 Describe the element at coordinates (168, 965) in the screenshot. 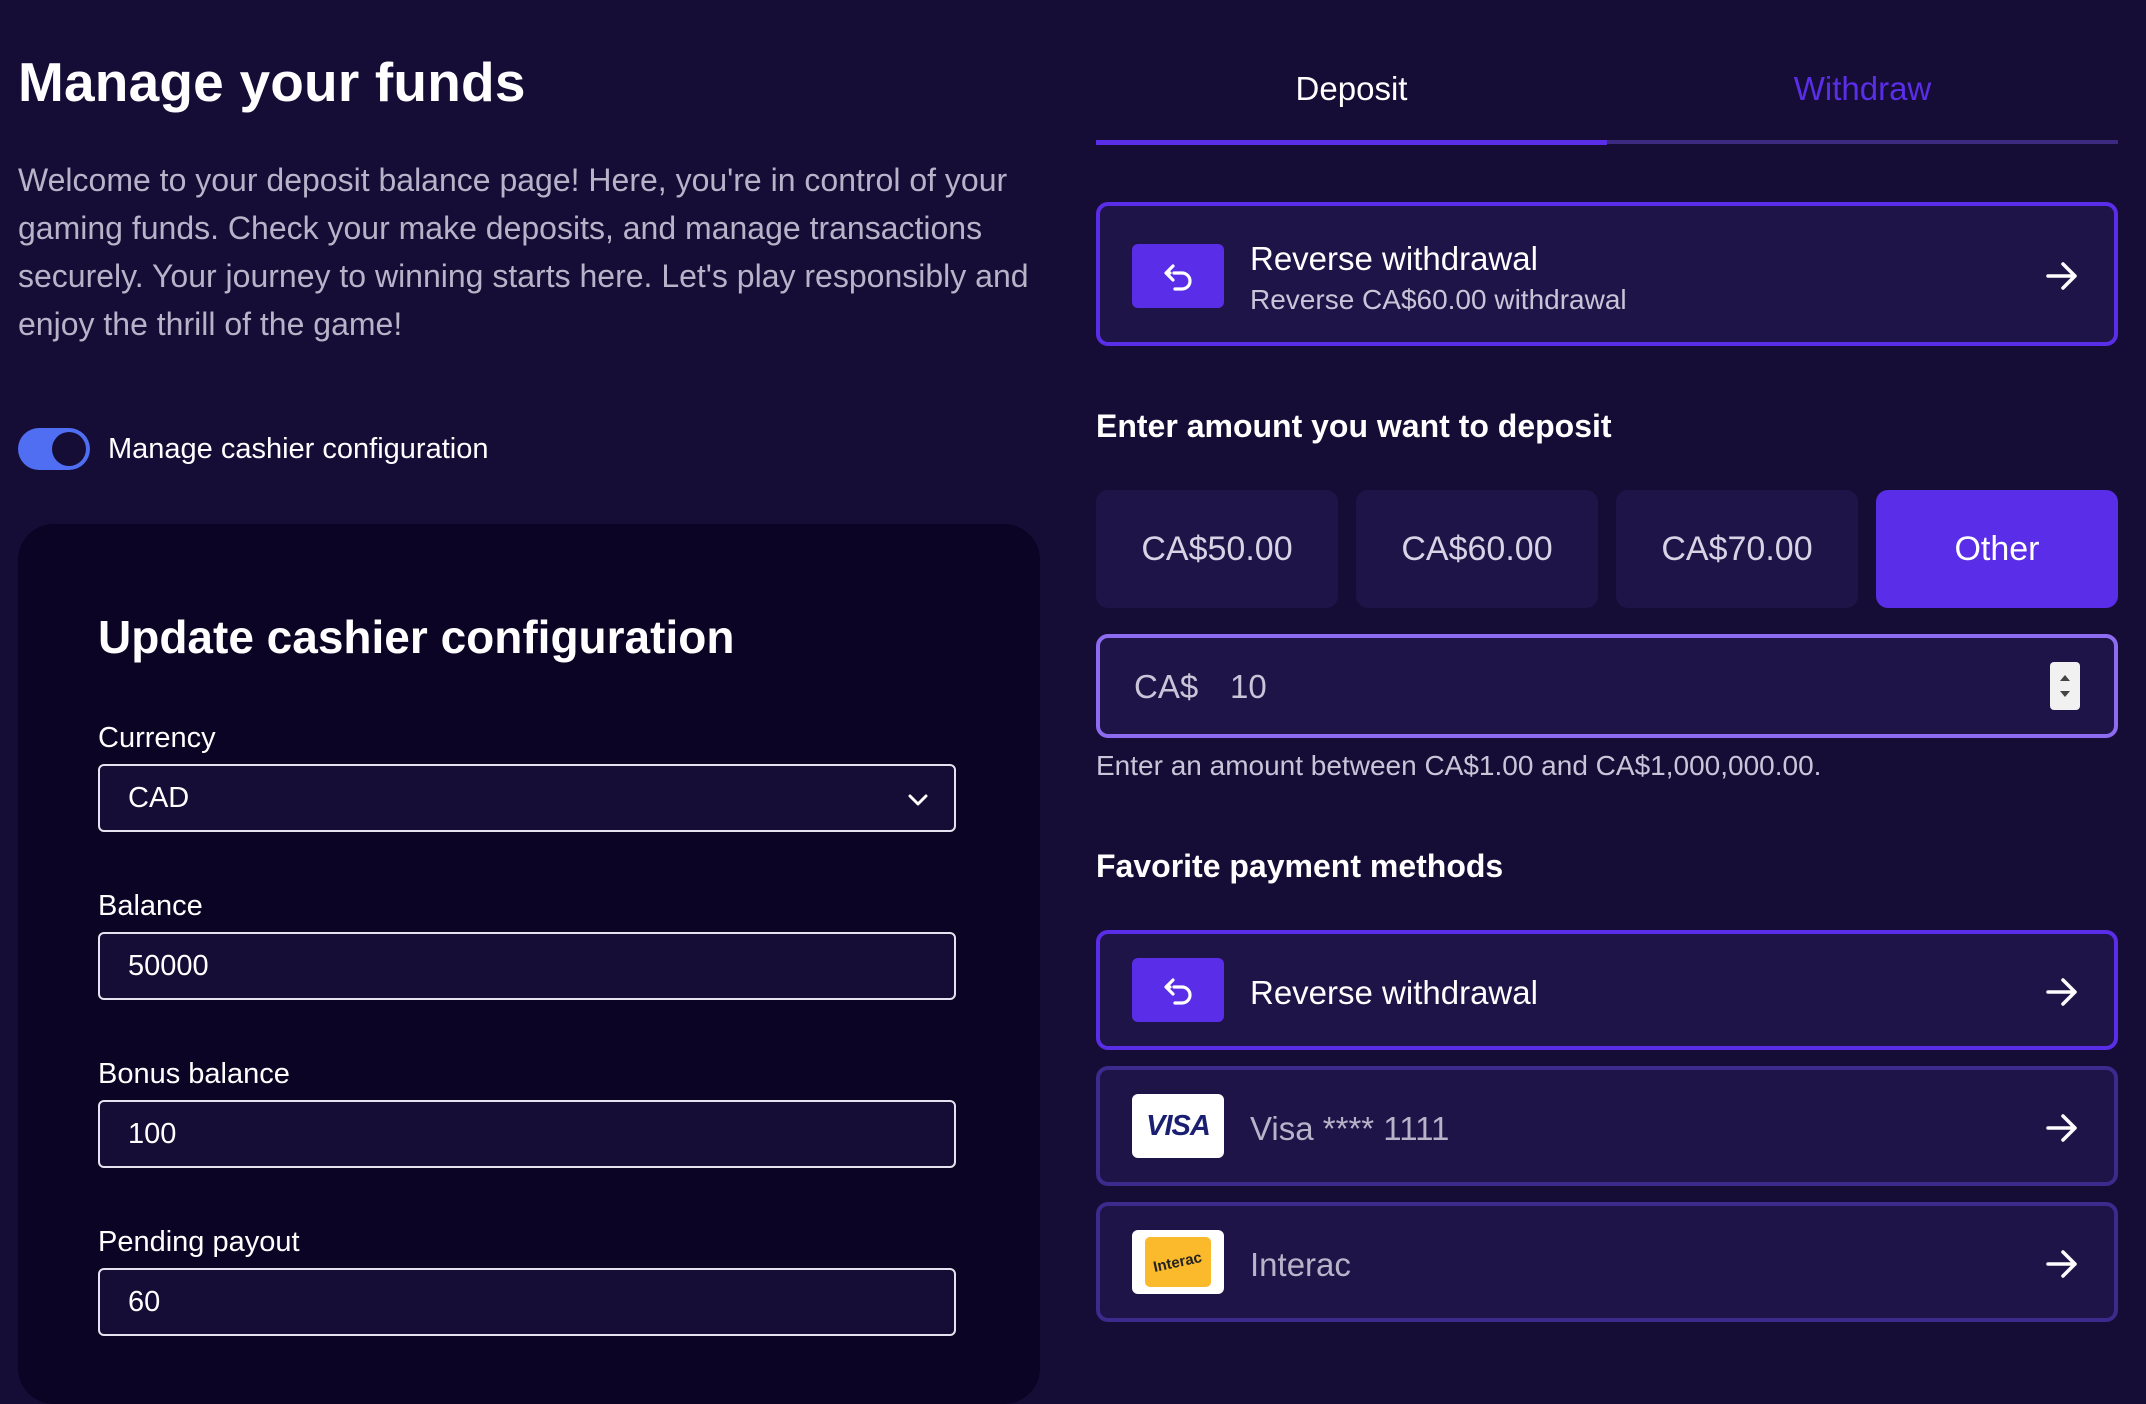

I see `balance-value: 50000` at that location.